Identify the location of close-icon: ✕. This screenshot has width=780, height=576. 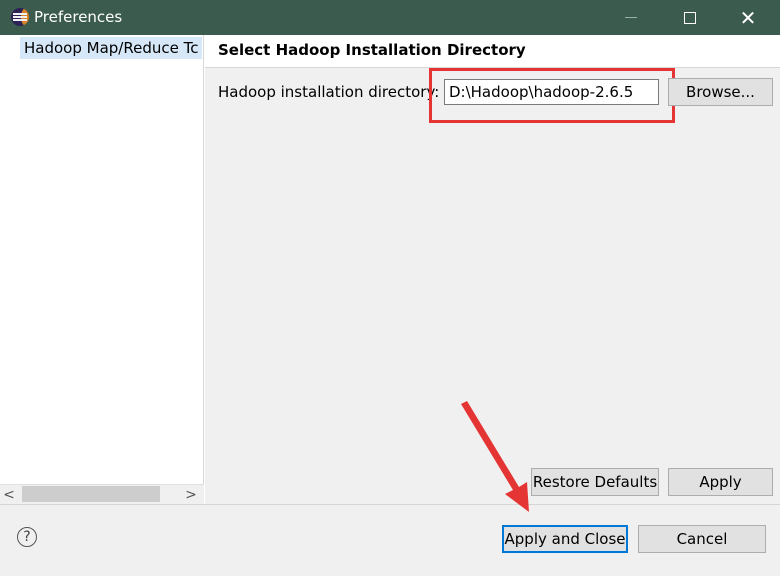
(748, 17).